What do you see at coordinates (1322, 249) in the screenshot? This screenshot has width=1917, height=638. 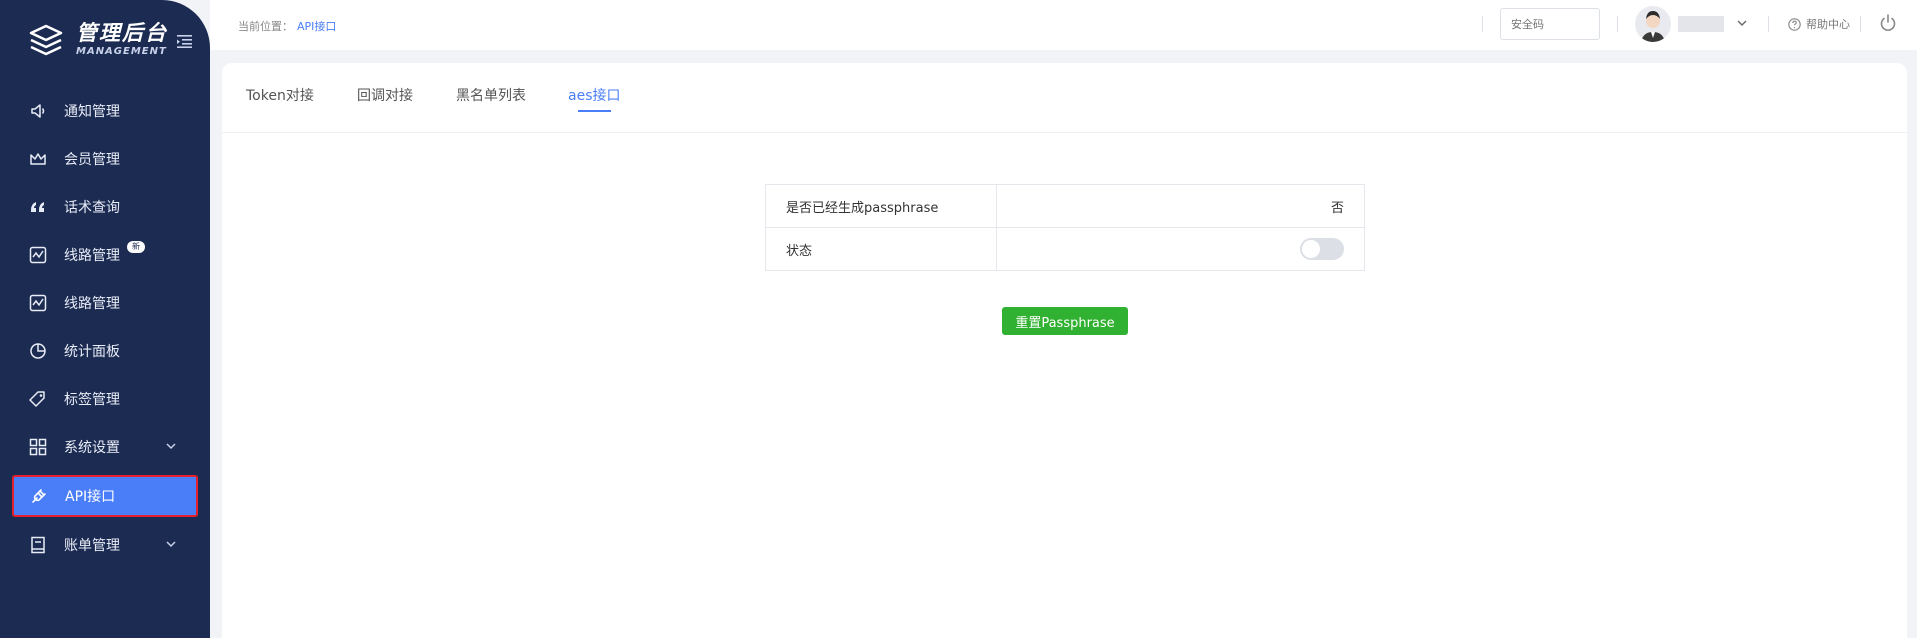 I see `status-toggle` at bounding box center [1322, 249].